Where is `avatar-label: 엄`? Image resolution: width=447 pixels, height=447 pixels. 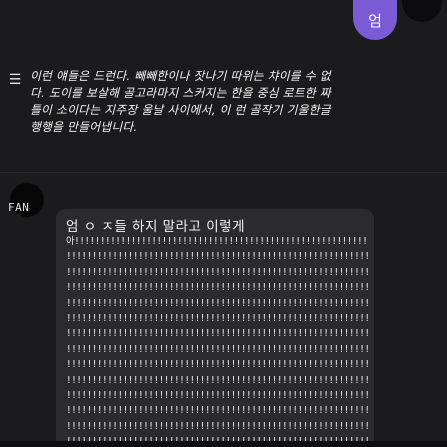
avatar-label: 엄 is located at coordinates (375, 20).